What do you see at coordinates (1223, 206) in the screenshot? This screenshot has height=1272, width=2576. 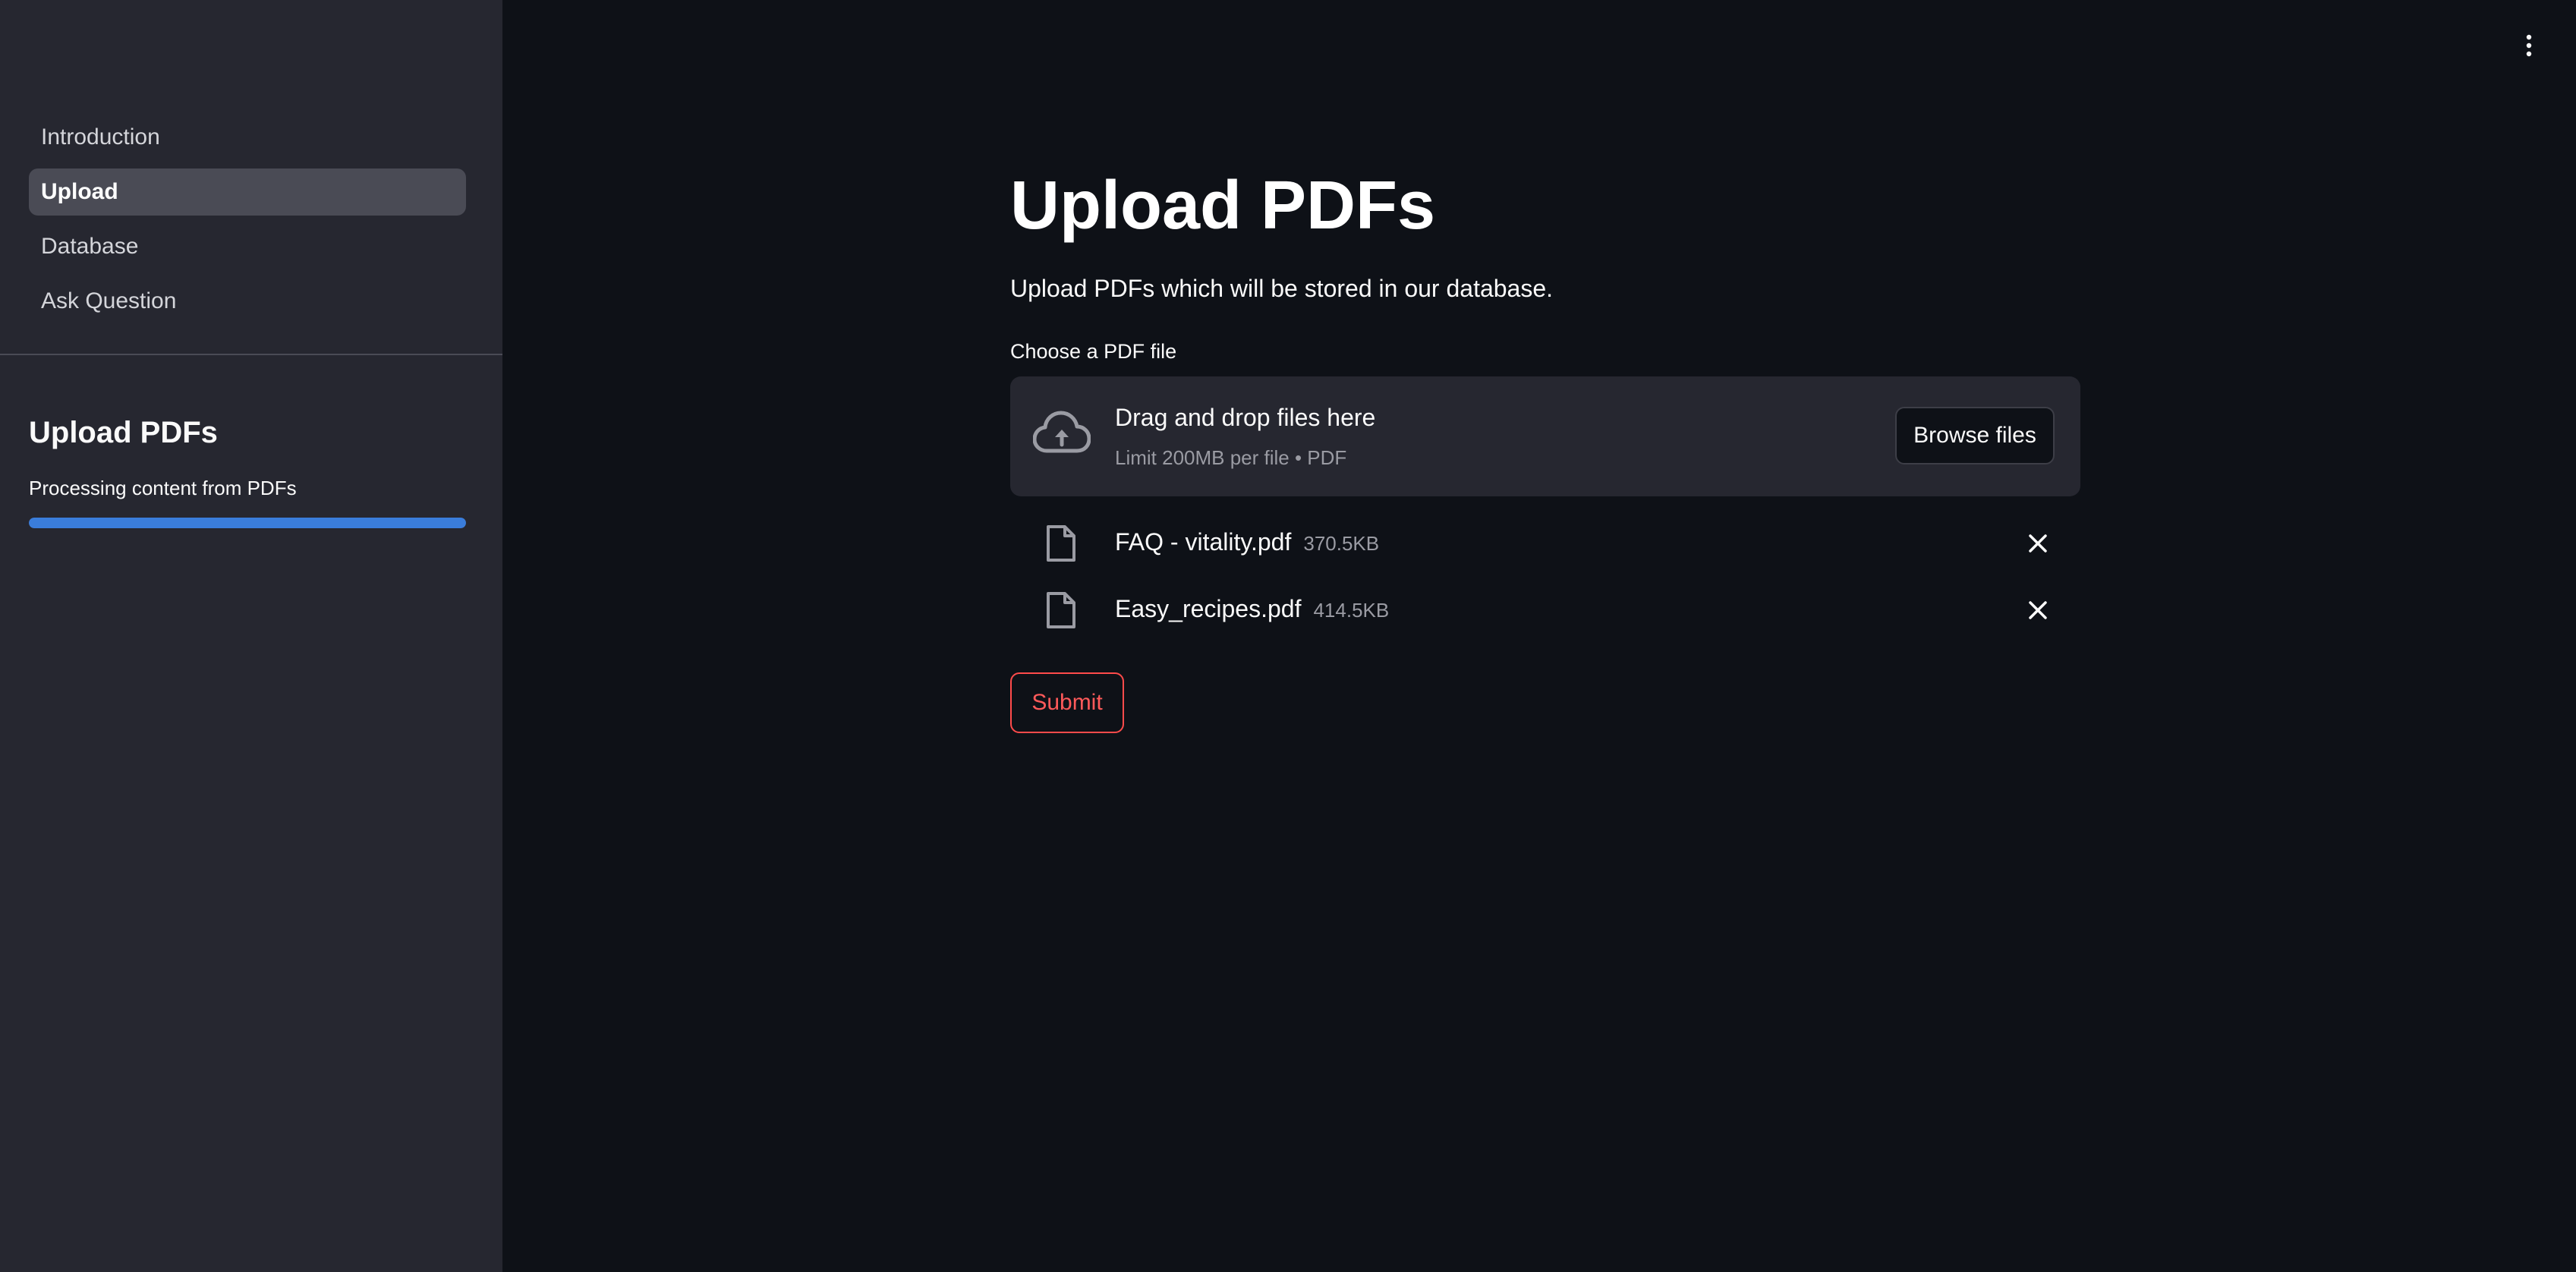 I see `page-title: Upload PDFs` at bounding box center [1223, 206].